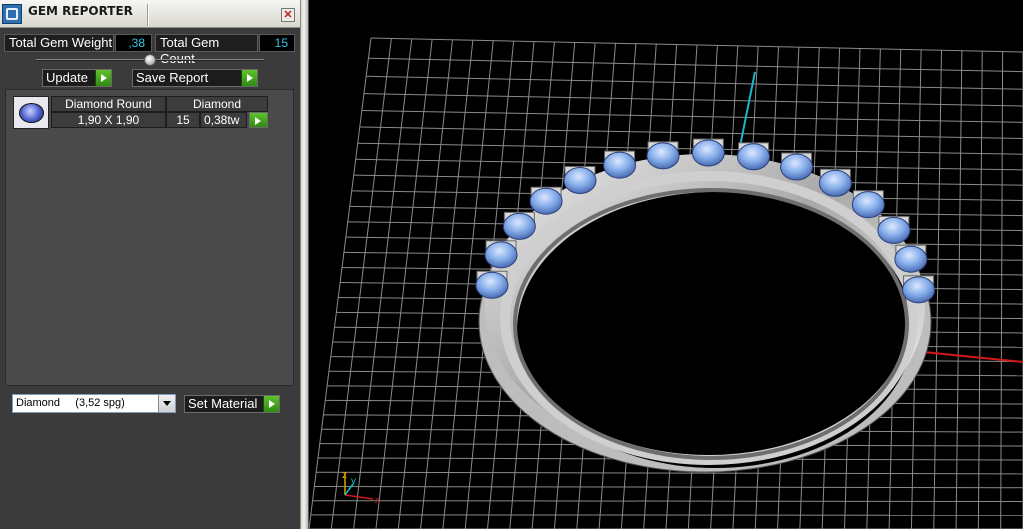 This screenshot has height=529, width=1023. I want to click on gizmo-z-label: z, so click(344, 475).